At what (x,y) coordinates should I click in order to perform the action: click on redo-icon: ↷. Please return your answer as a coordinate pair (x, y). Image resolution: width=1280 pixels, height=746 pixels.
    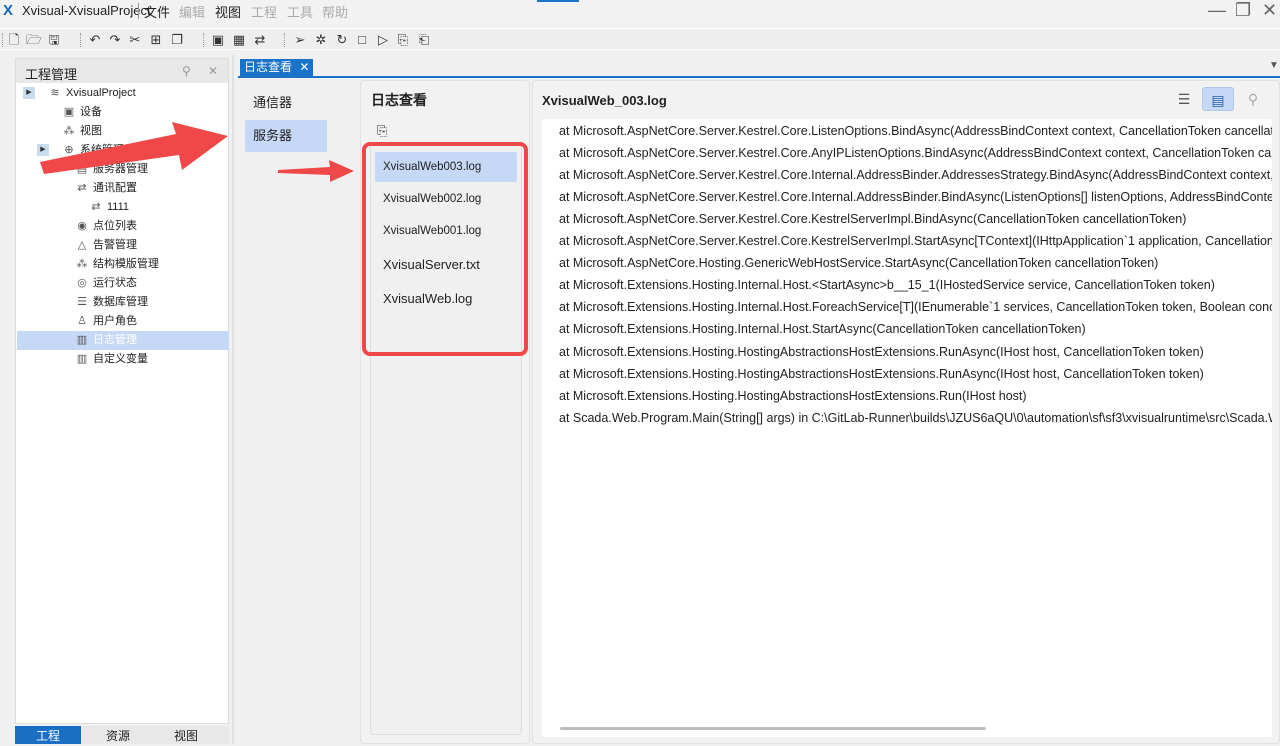
    Looking at the image, I should click on (115, 39).